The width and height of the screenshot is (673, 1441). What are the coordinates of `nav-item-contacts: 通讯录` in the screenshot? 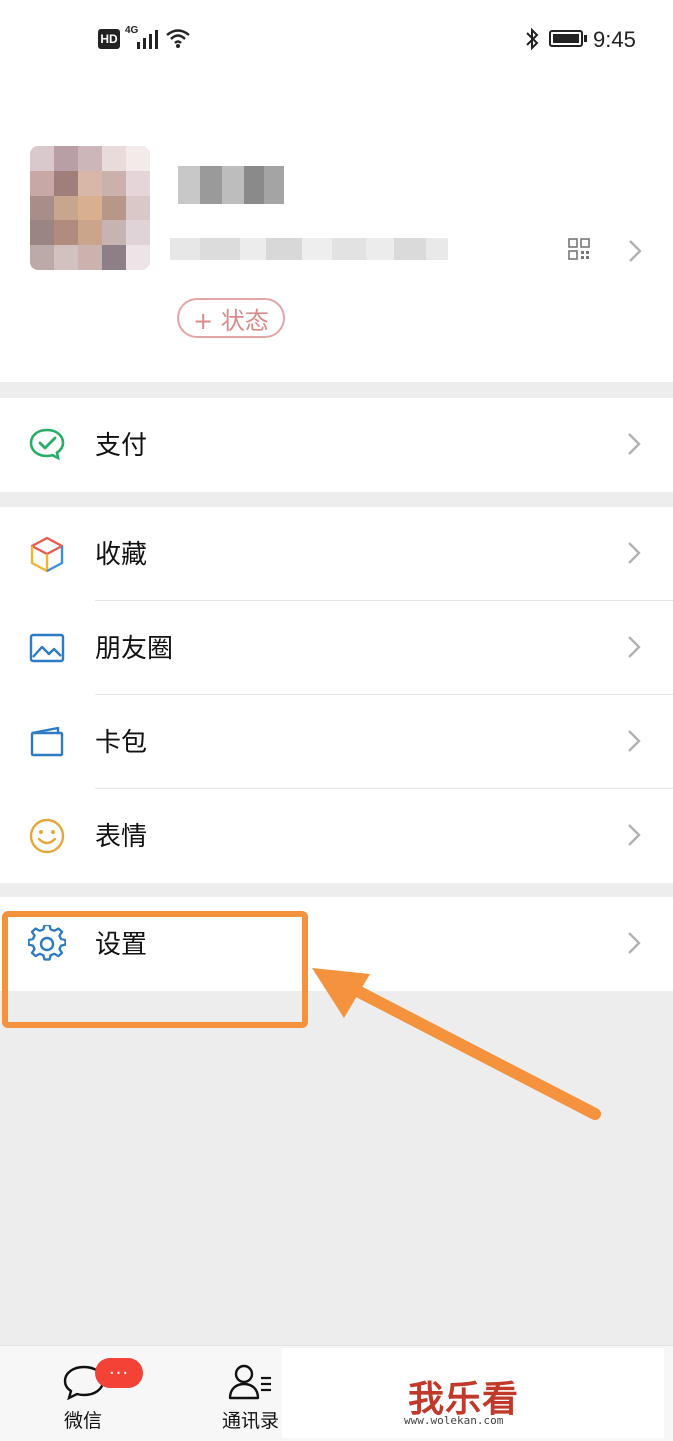 It's located at (252, 1393).